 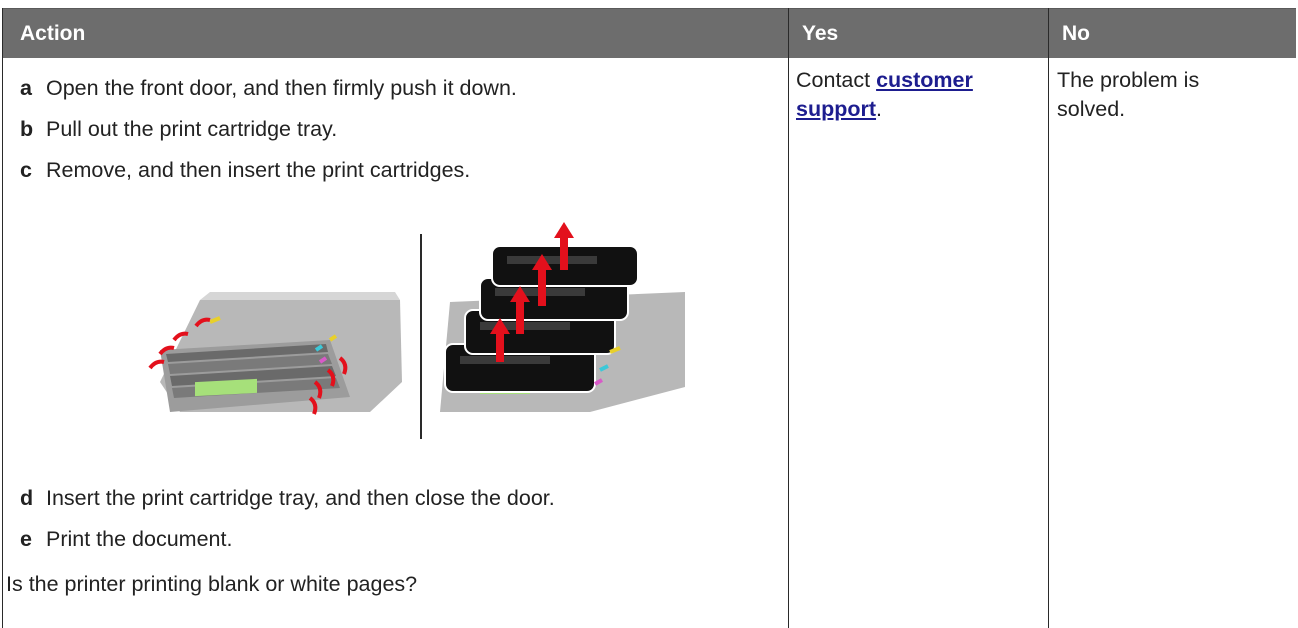 What do you see at coordinates (53, 33) in the screenshot?
I see `header-action: Action` at bounding box center [53, 33].